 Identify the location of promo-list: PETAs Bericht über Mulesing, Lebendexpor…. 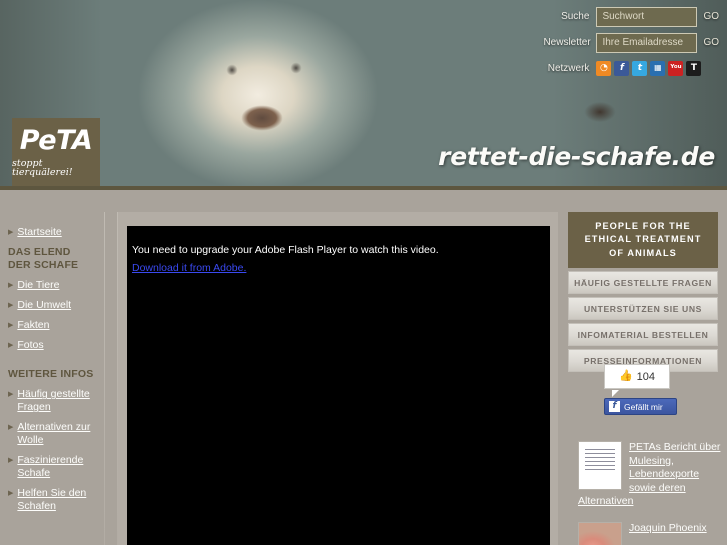
(652, 493).